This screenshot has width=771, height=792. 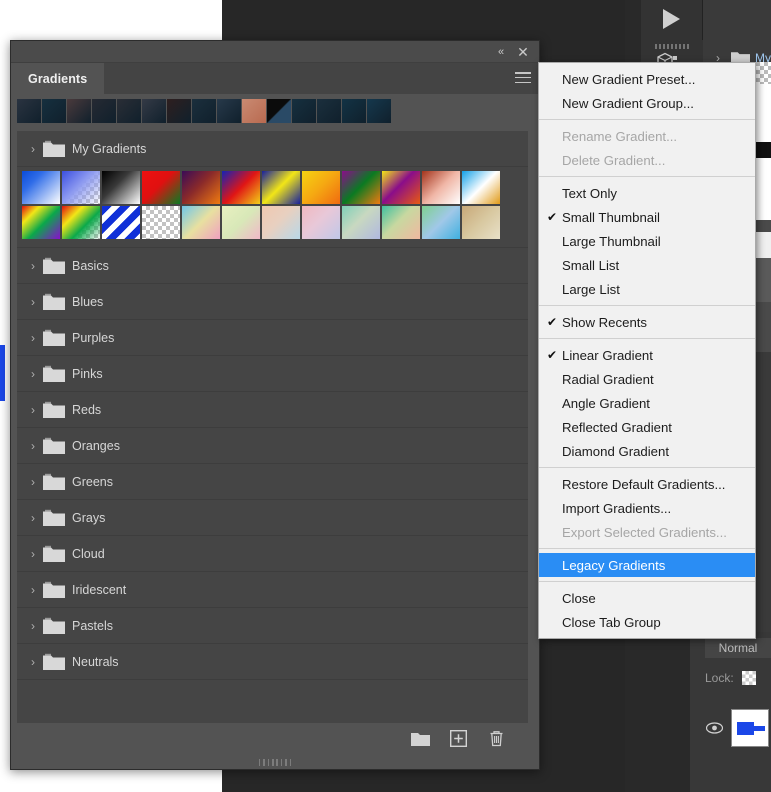 I want to click on panel-resize-grip, so click(x=275, y=762).